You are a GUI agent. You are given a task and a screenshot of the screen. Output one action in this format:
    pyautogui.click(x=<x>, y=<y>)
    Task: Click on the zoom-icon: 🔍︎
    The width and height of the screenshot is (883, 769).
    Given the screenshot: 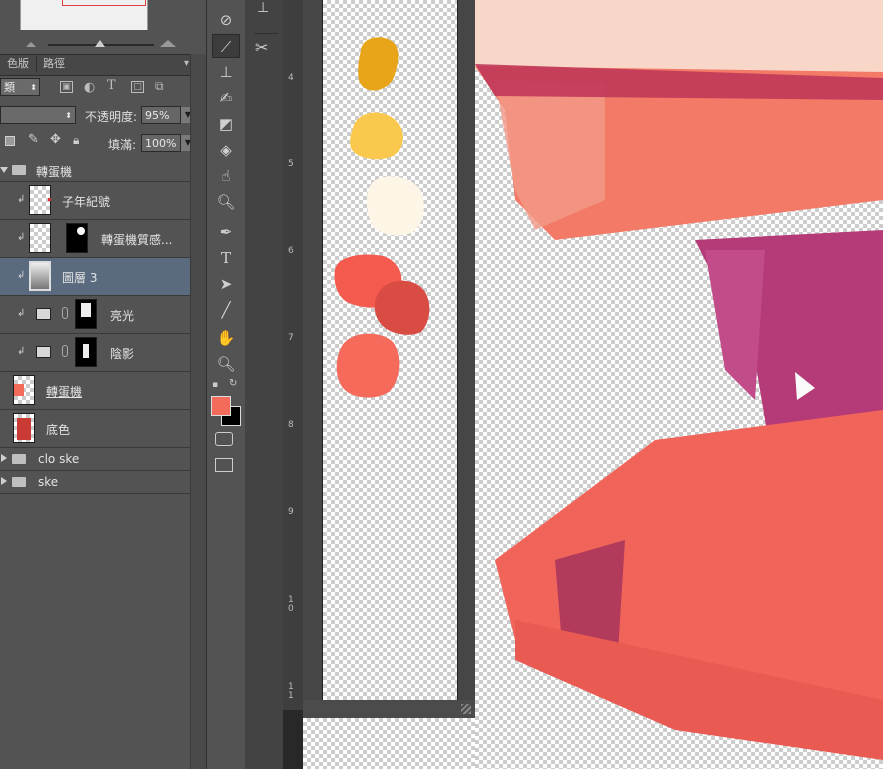 What is the action you would take?
    pyautogui.click(x=226, y=364)
    